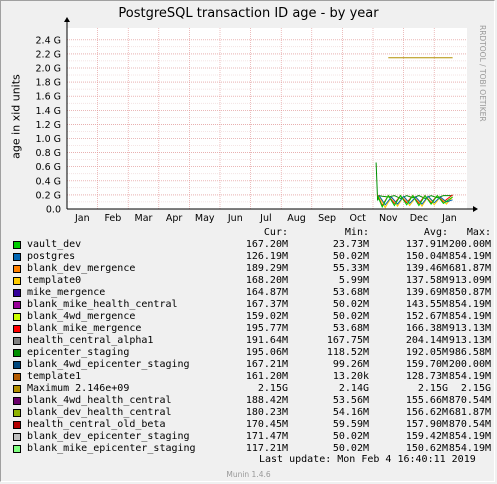 The height and width of the screenshot is (484, 497). Describe the element at coordinates (266, 316) in the screenshot. I see `legend-cur: 159.02M` at that location.